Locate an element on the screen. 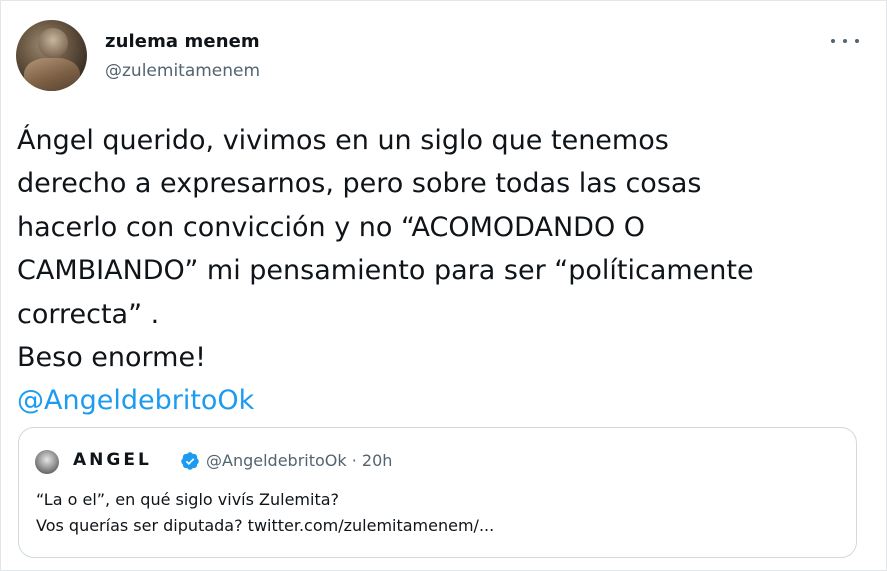  quoted-author-avatar is located at coordinates (47, 462).